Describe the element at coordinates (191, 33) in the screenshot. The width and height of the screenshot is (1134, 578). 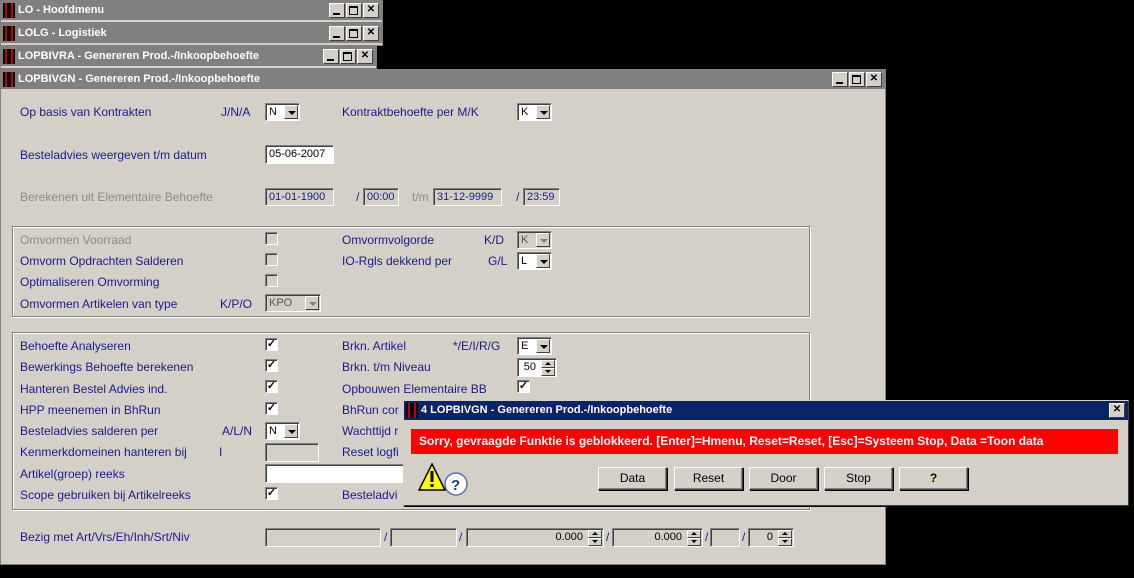
I see `titlebar-logistiek: LOLG - Logistiek` at that location.